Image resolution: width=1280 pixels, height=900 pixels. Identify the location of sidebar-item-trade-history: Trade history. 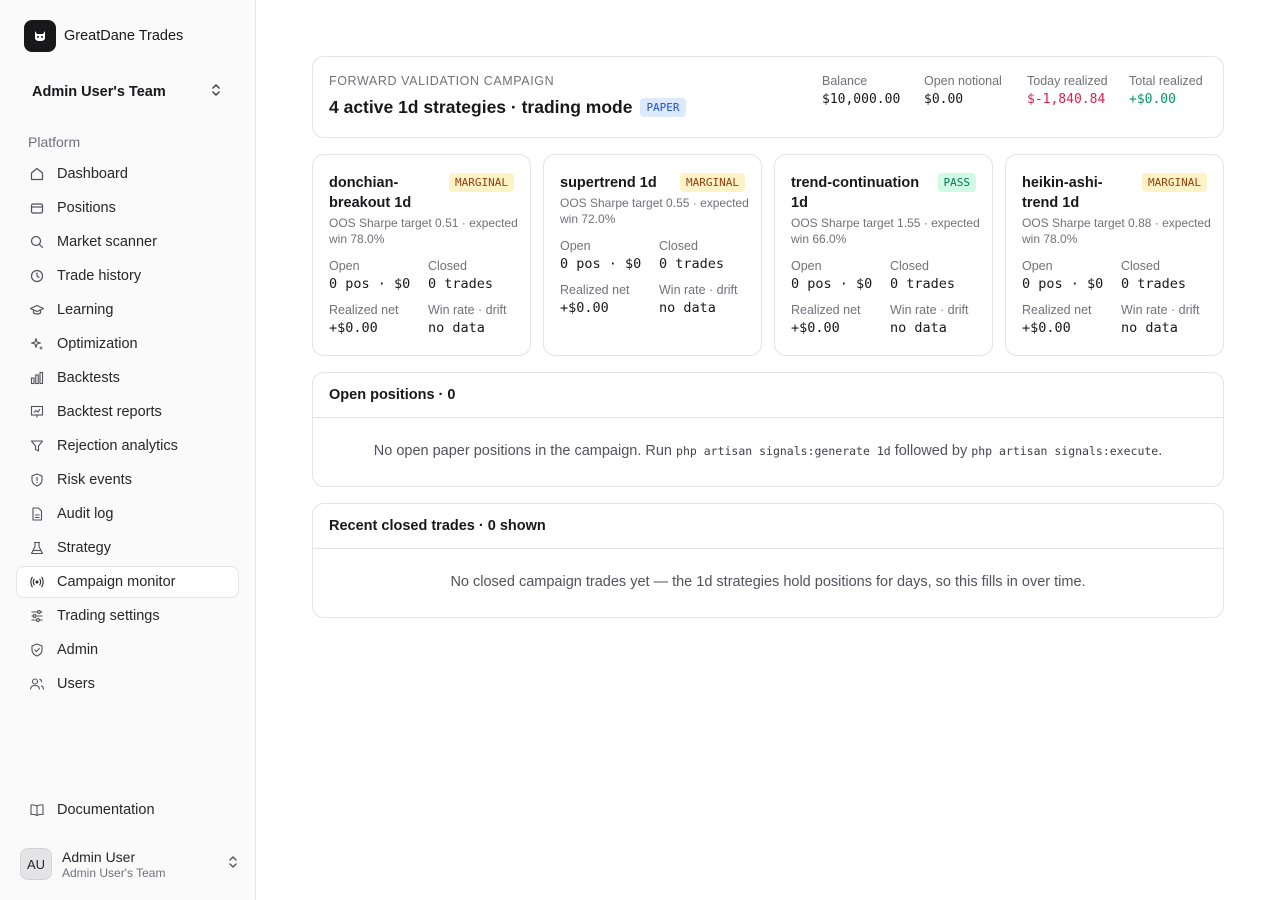
(127, 276).